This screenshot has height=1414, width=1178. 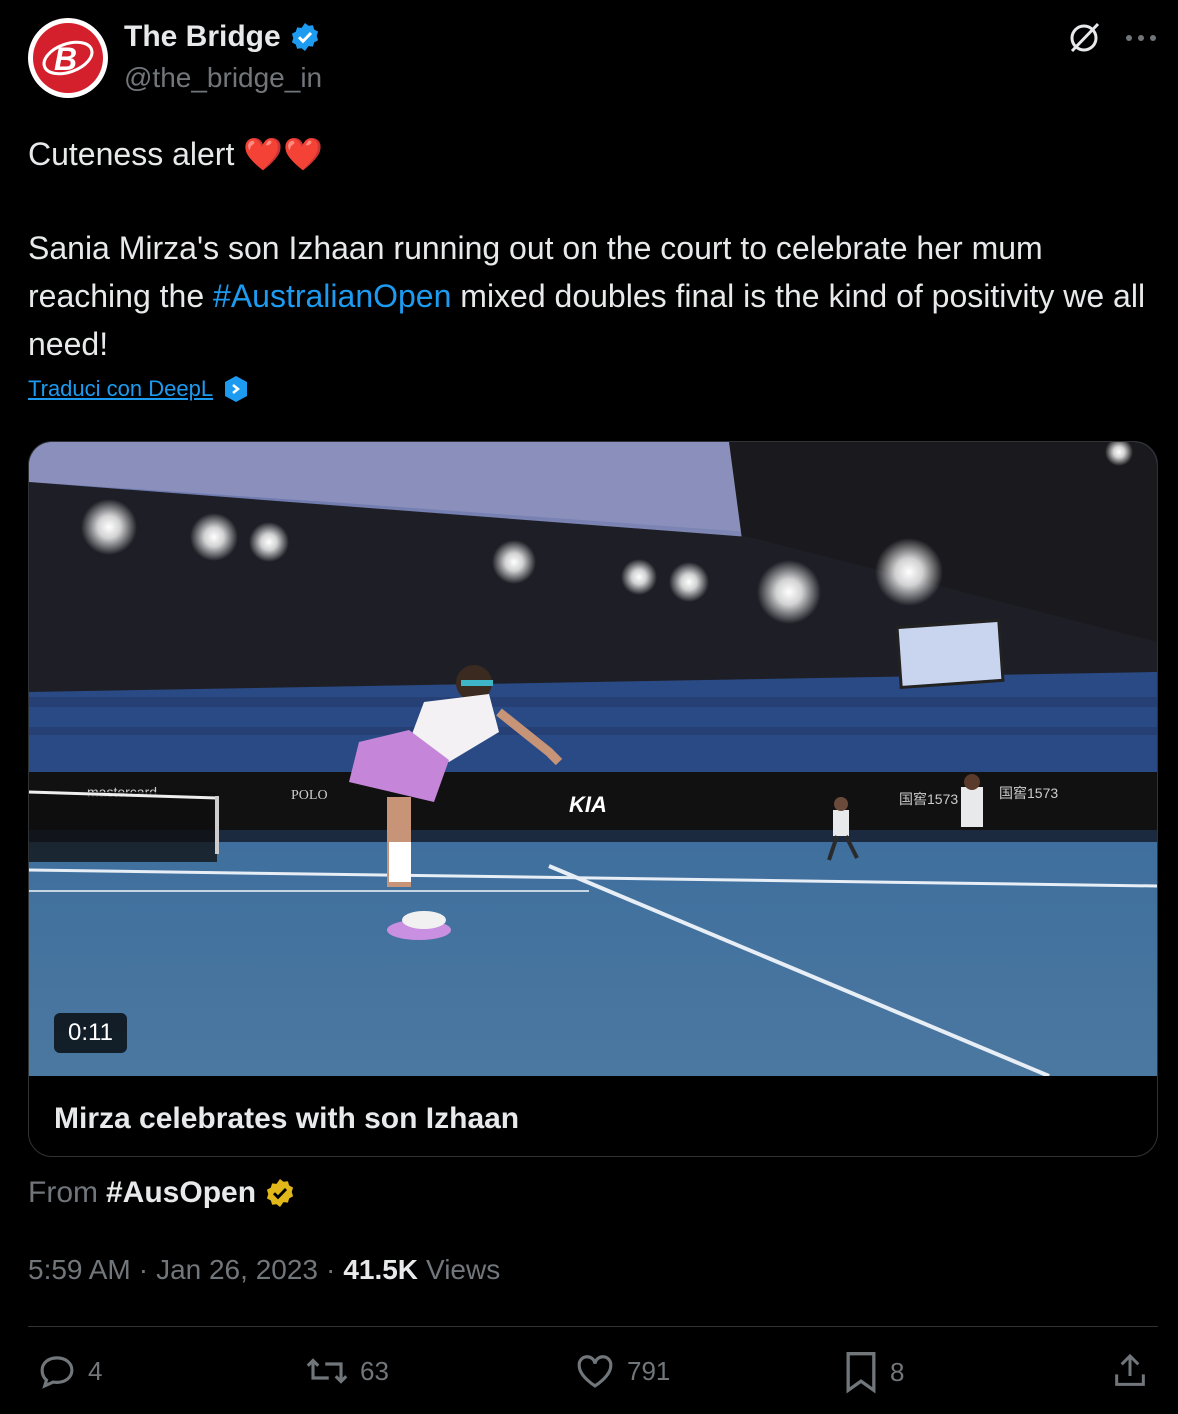 What do you see at coordinates (79, 1270) in the screenshot?
I see `tweet-time: 5:59 AM` at bounding box center [79, 1270].